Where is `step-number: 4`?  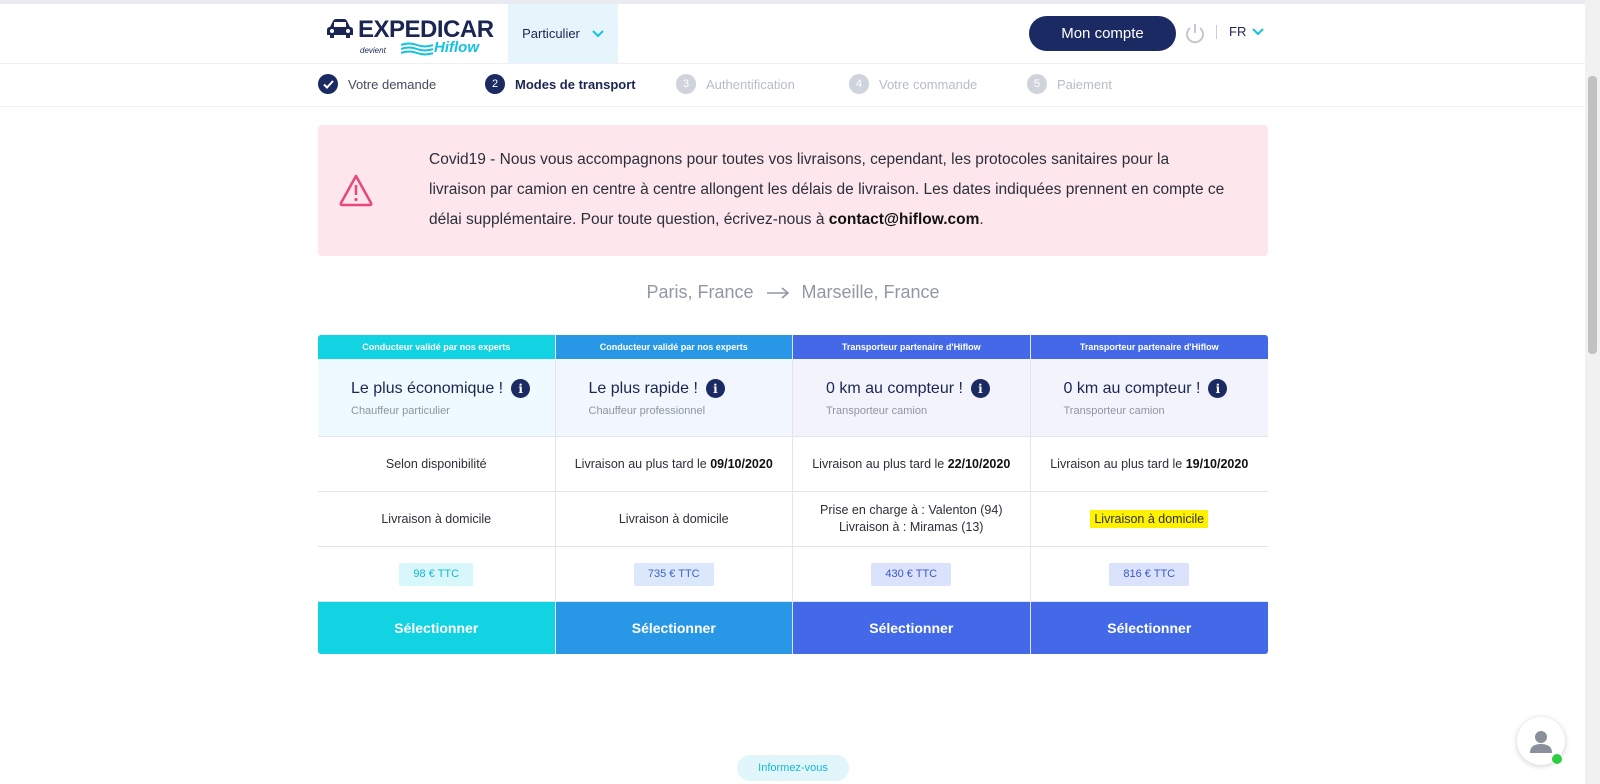 step-number: 4 is located at coordinates (859, 84).